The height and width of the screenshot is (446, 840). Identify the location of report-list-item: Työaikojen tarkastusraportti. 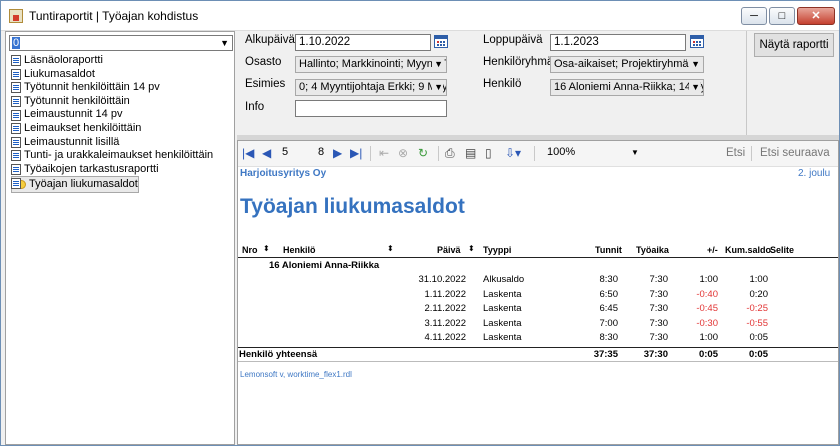
(122, 170).